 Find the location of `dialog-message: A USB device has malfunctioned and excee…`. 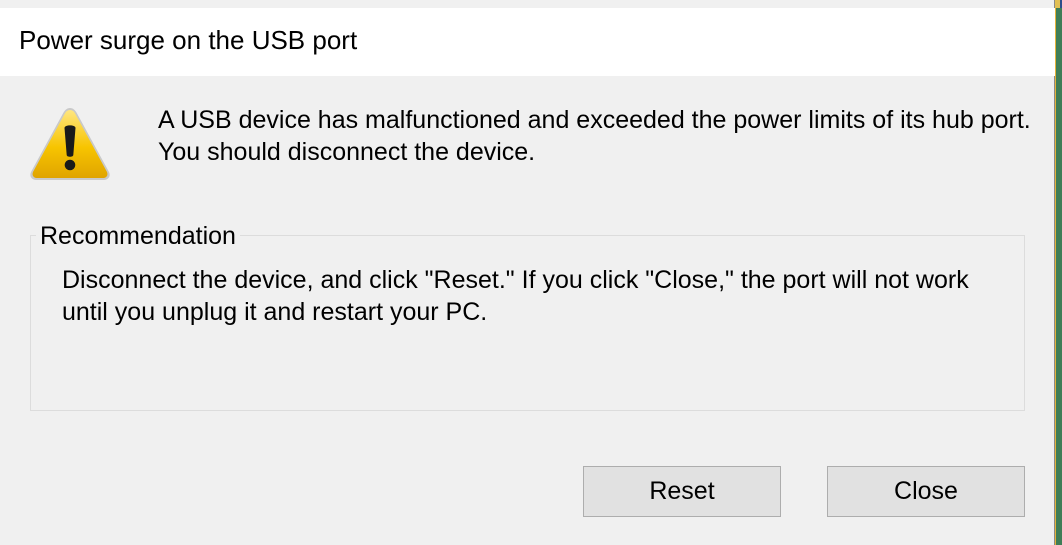

dialog-message: A USB device has malfunctioned and excee… is located at coordinates (594, 136).